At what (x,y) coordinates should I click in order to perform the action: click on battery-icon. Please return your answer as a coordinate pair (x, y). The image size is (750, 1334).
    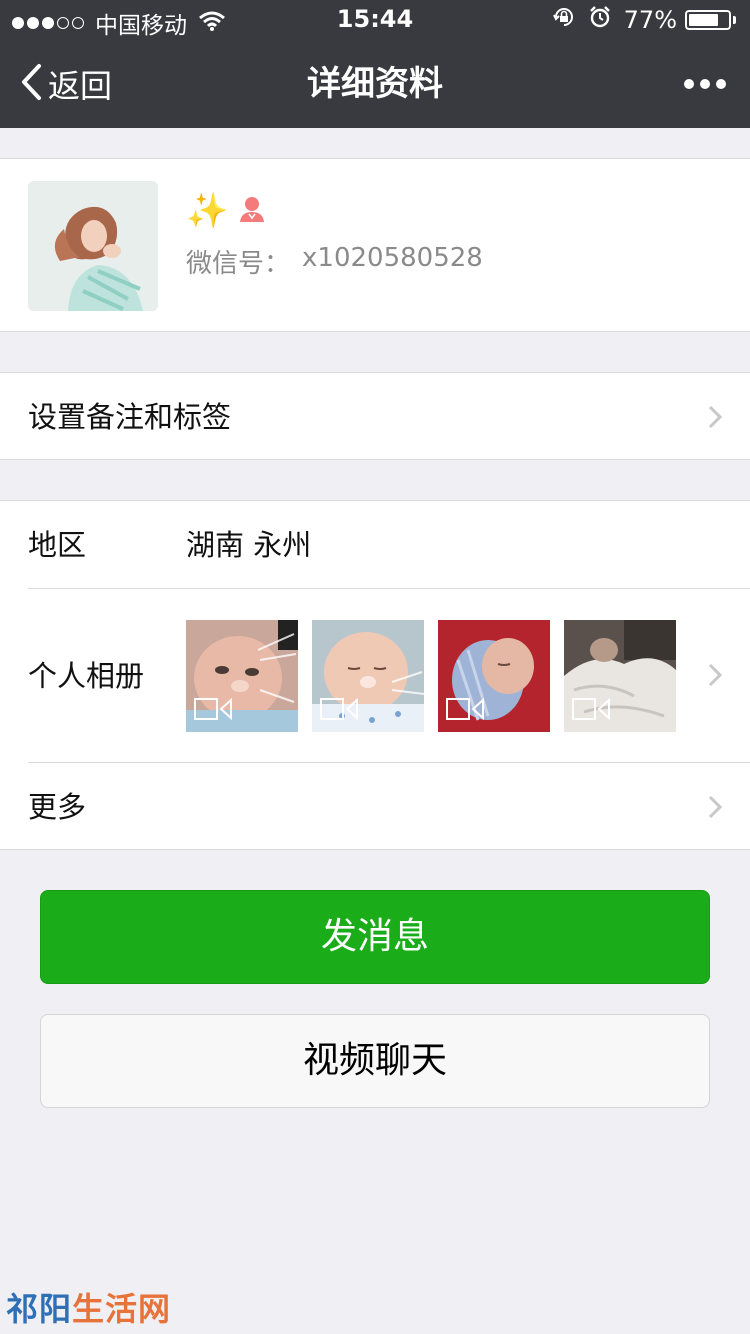
    Looking at the image, I should click on (708, 20).